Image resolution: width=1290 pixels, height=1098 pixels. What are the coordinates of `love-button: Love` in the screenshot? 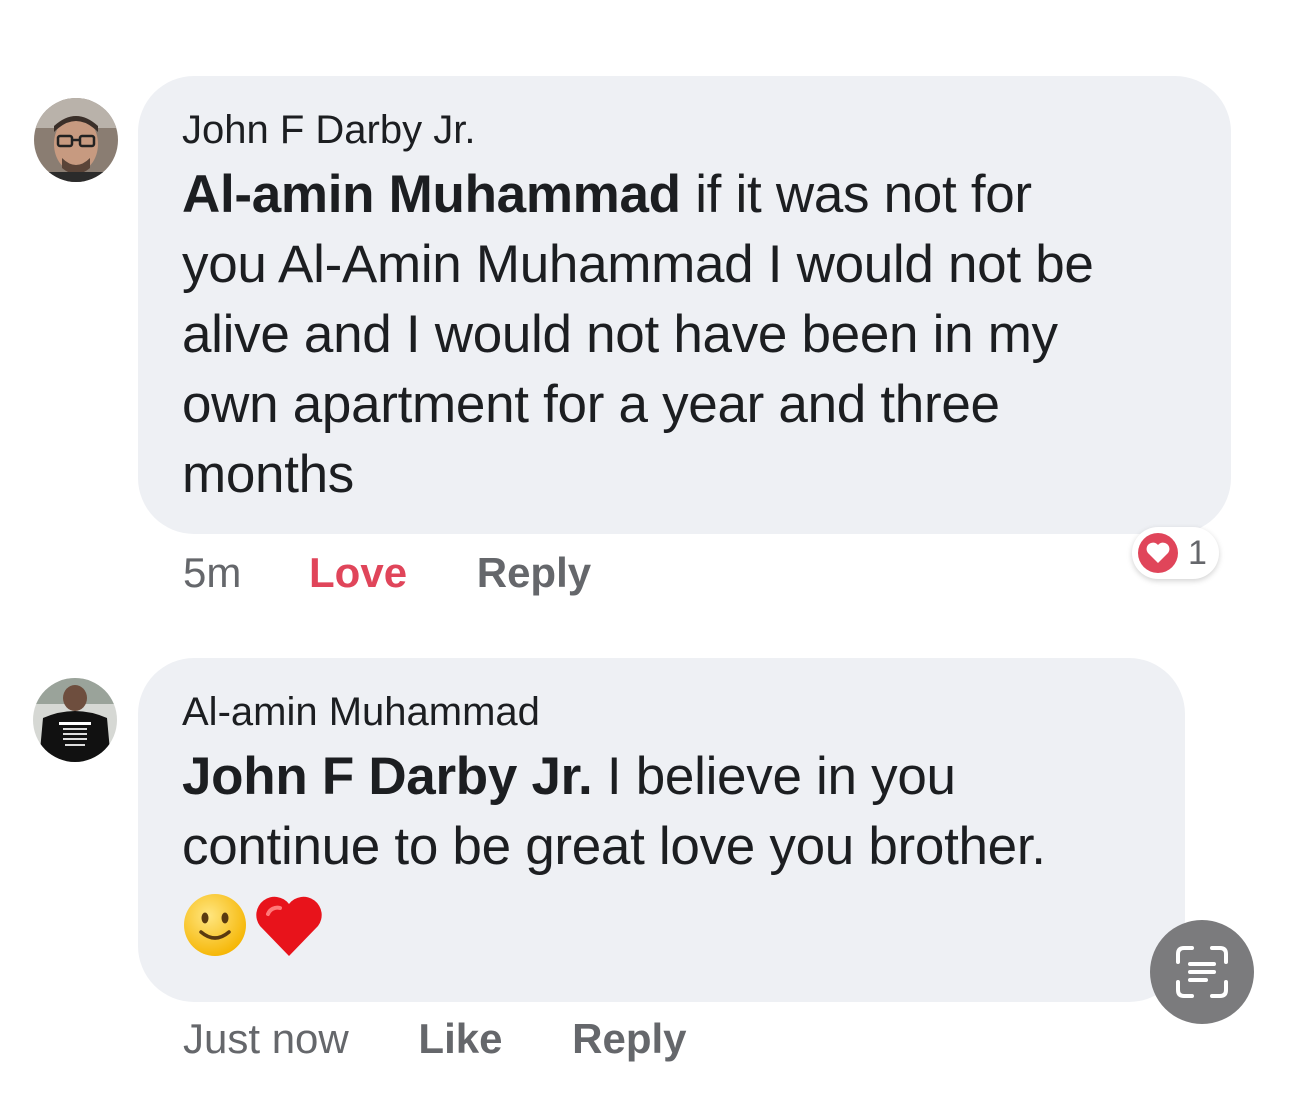 It's located at (358, 573).